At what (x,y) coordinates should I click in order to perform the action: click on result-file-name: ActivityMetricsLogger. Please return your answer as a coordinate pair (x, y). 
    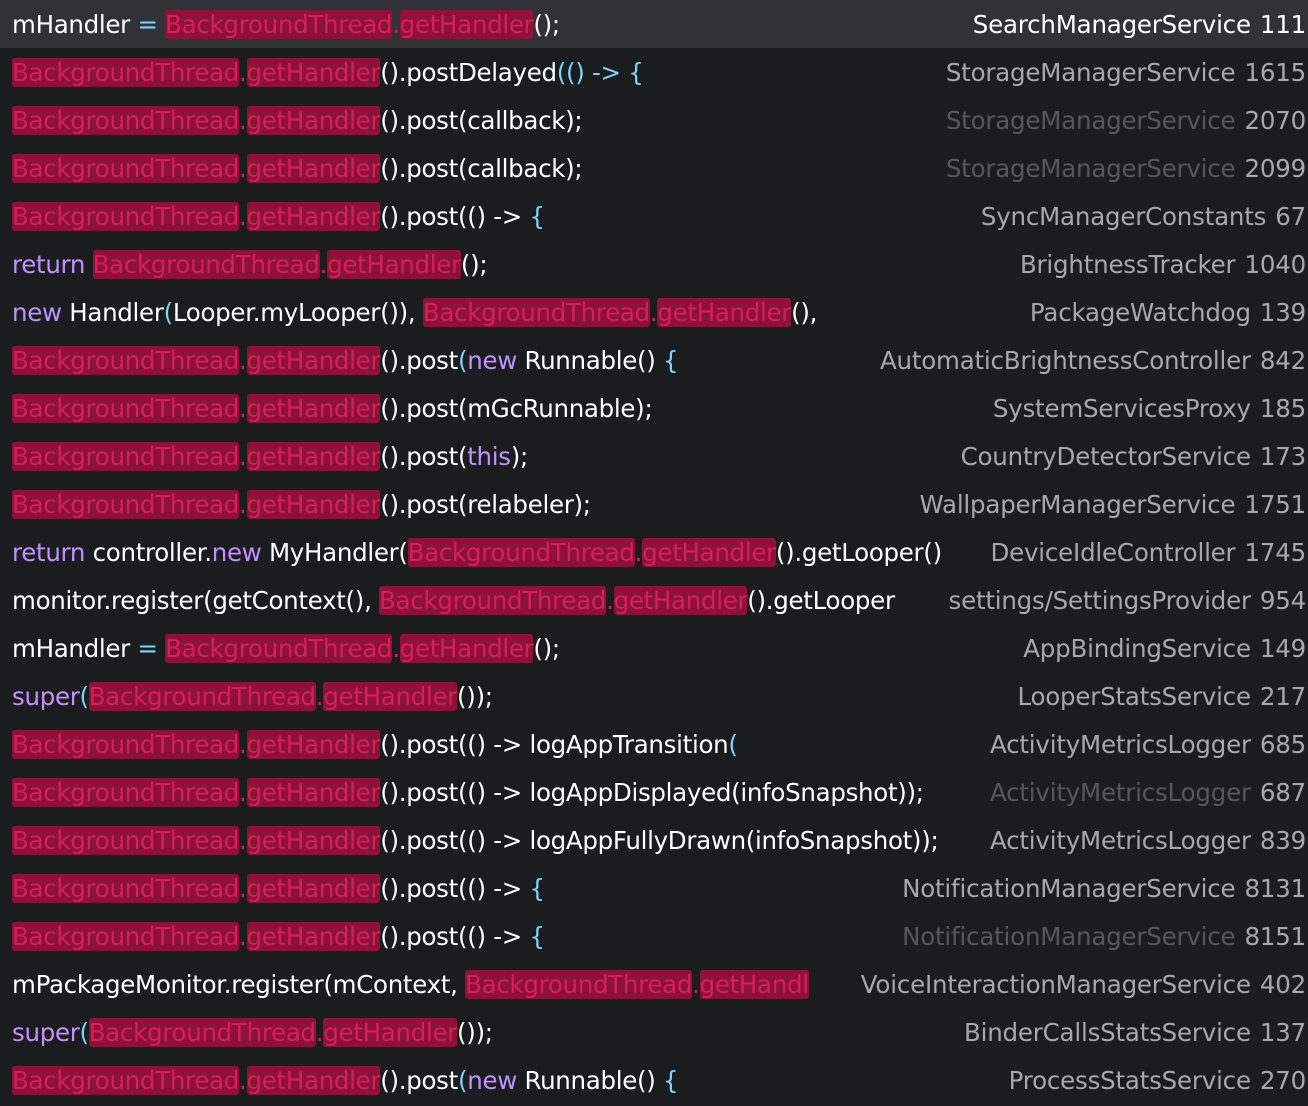
    Looking at the image, I should click on (1120, 840).